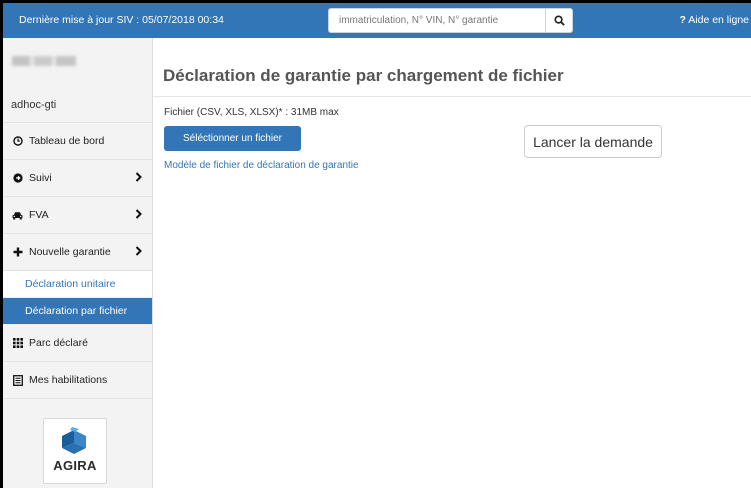  Describe the element at coordinates (39, 215) in the screenshot. I see `sidebar-item-label: FVA` at that location.